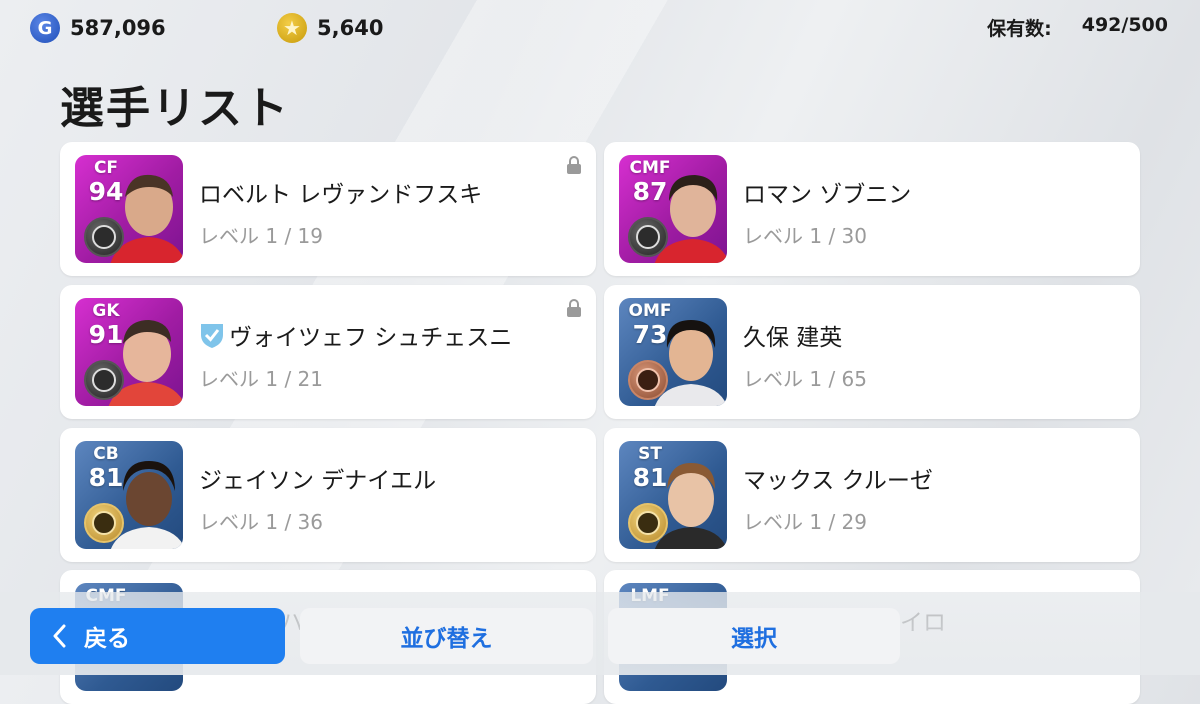  I want to click on player-position: OMF, so click(650, 311).